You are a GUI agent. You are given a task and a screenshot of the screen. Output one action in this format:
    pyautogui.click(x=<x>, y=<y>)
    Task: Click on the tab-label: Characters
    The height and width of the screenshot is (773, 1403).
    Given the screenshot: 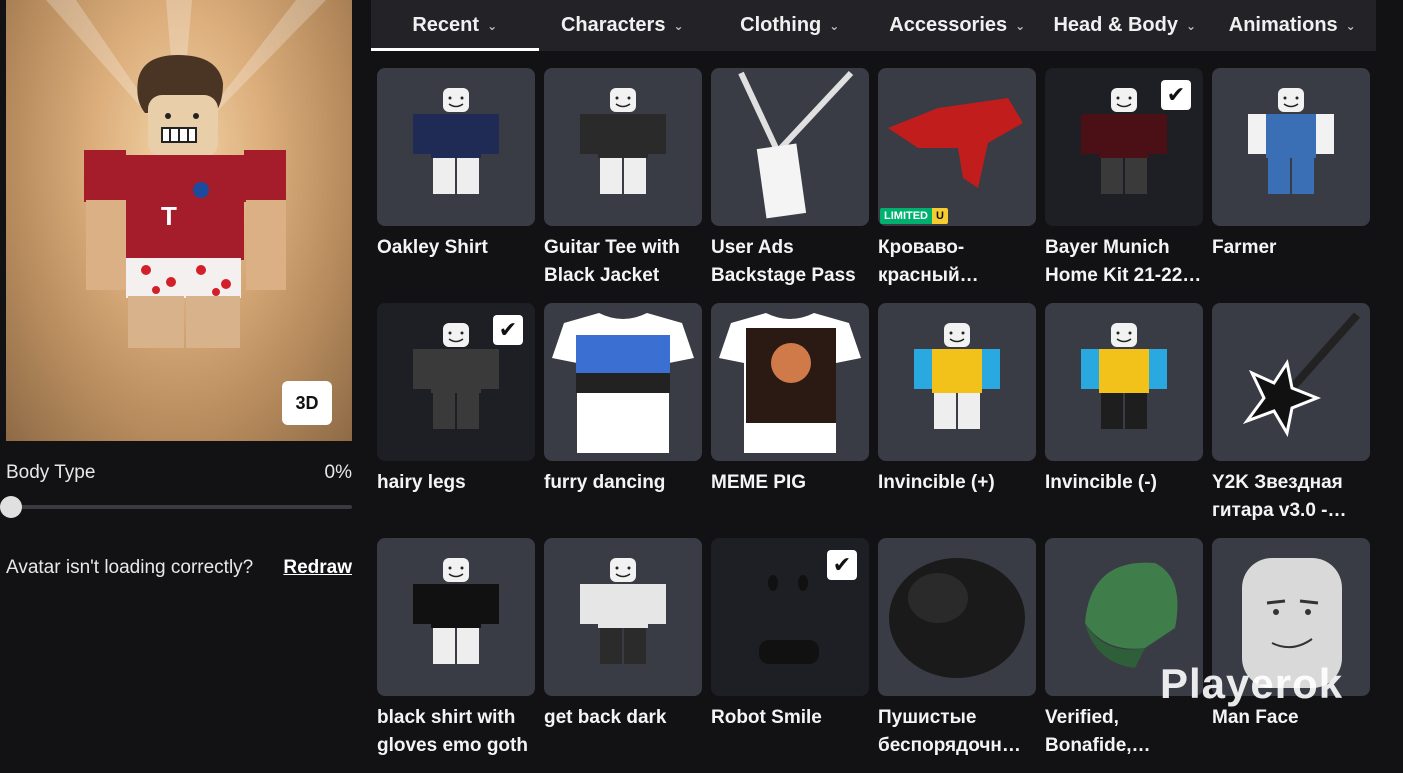 What is the action you would take?
    pyautogui.click(x=613, y=25)
    